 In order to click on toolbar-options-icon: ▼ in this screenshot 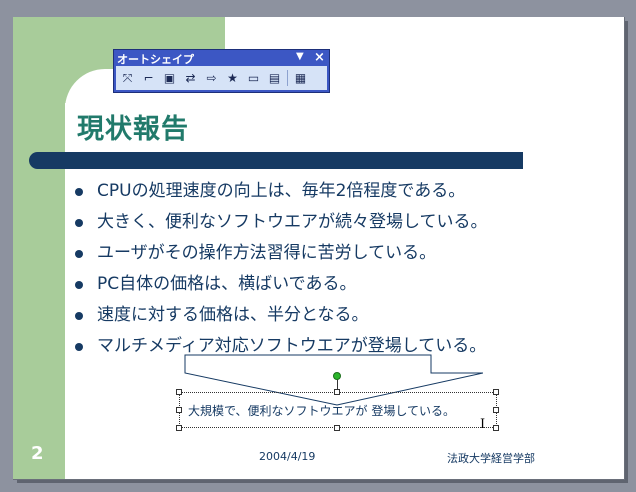, I will do `click(300, 56)`.